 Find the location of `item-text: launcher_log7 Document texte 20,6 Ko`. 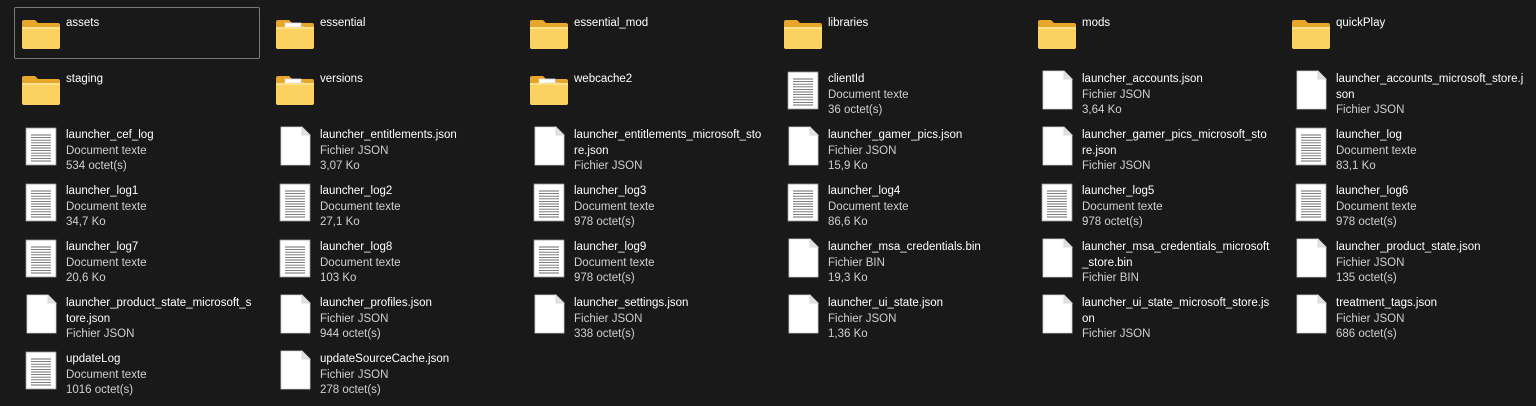

item-text: launcher_log7 Document texte 20,6 Ko is located at coordinates (160, 263).